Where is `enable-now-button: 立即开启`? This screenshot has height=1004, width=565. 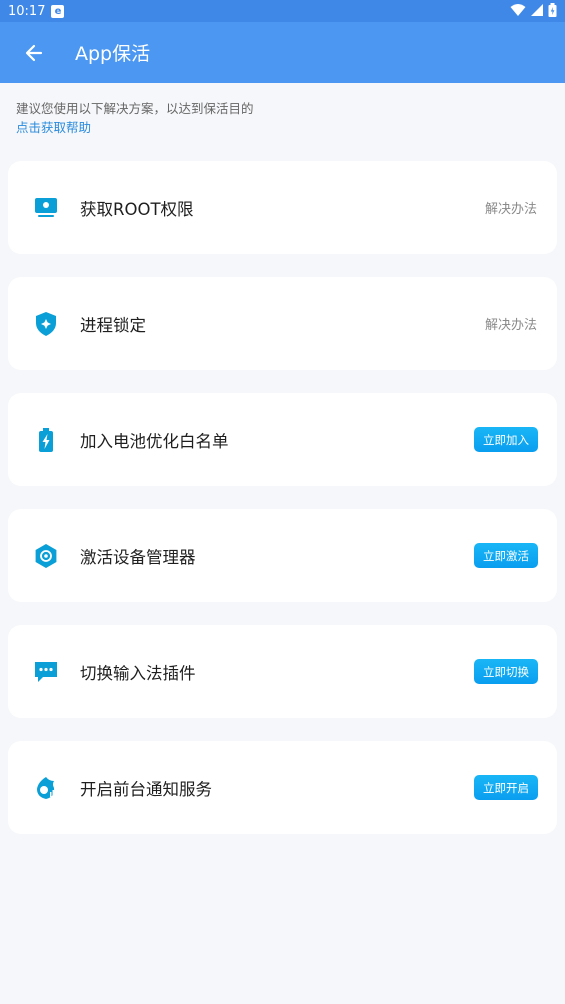 enable-now-button: 立即开启 is located at coordinates (506, 787).